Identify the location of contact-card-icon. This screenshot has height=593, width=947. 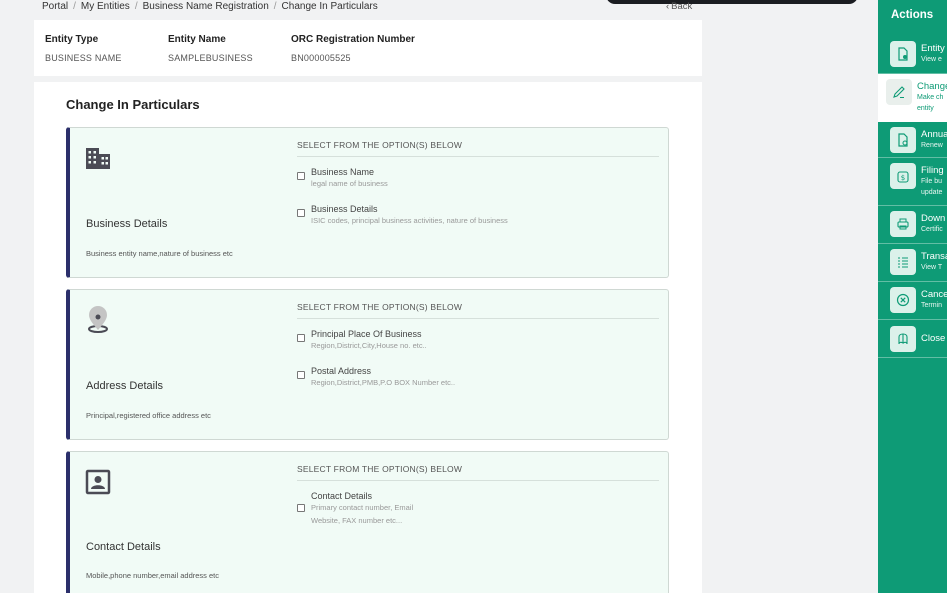
(98, 482).